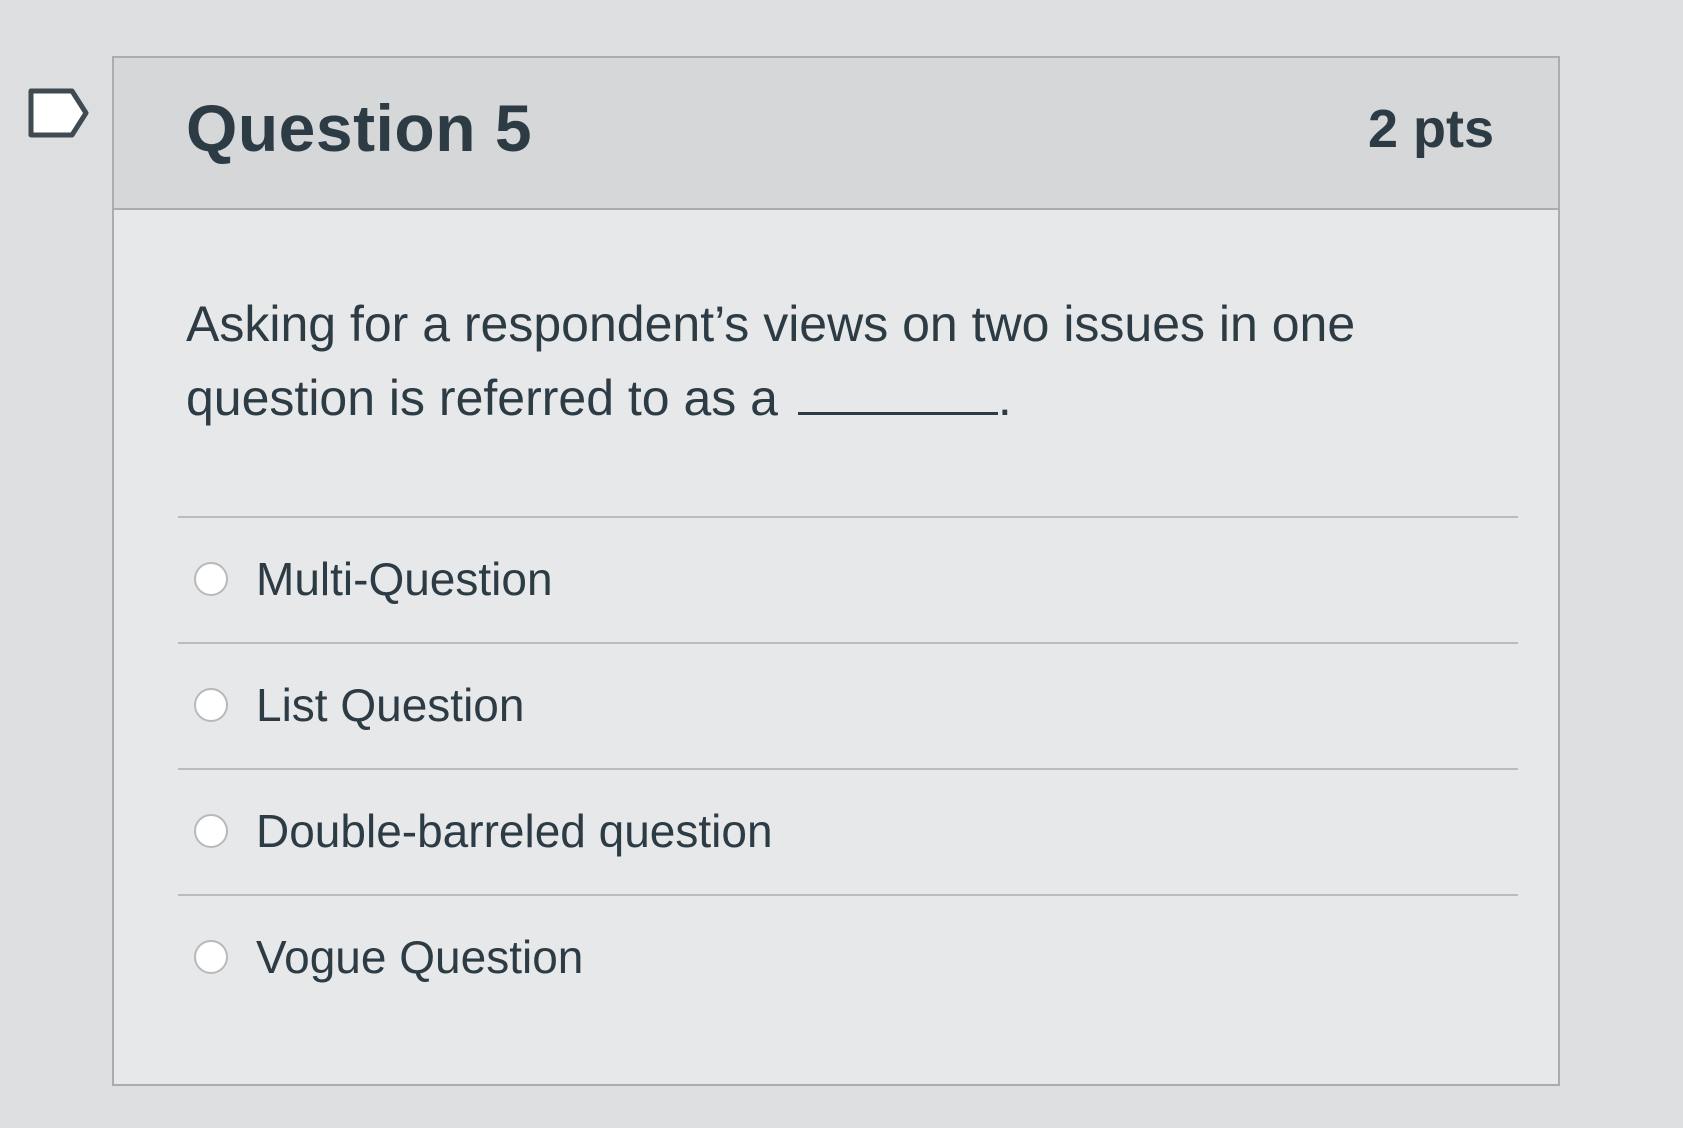 The image size is (1683, 1128). What do you see at coordinates (404, 579) in the screenshot?
I see `answer-label: Multi-Question` at bounding box center [404, 579].